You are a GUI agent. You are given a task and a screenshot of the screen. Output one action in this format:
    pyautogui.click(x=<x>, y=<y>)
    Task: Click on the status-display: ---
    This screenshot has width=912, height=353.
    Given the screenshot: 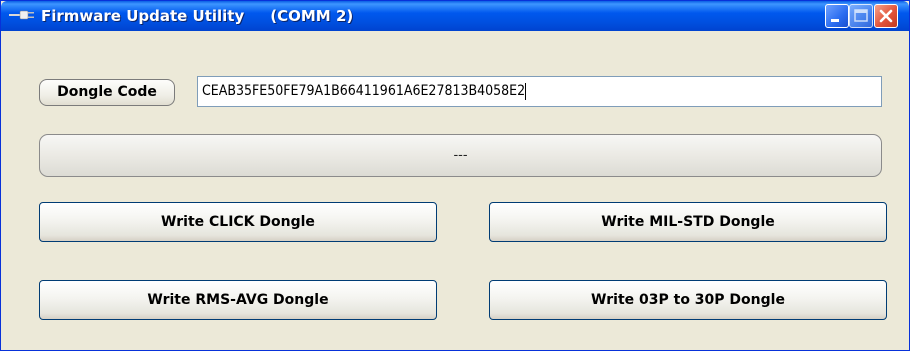 What is the action you would take?
    pyautogui.click(x=460, y=155)
    